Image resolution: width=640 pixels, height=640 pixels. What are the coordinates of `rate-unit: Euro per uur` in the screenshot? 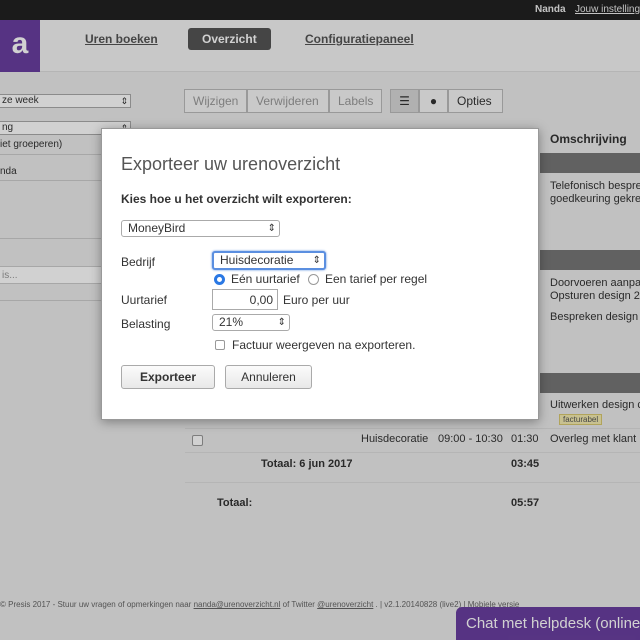 It's located at (316, 300).